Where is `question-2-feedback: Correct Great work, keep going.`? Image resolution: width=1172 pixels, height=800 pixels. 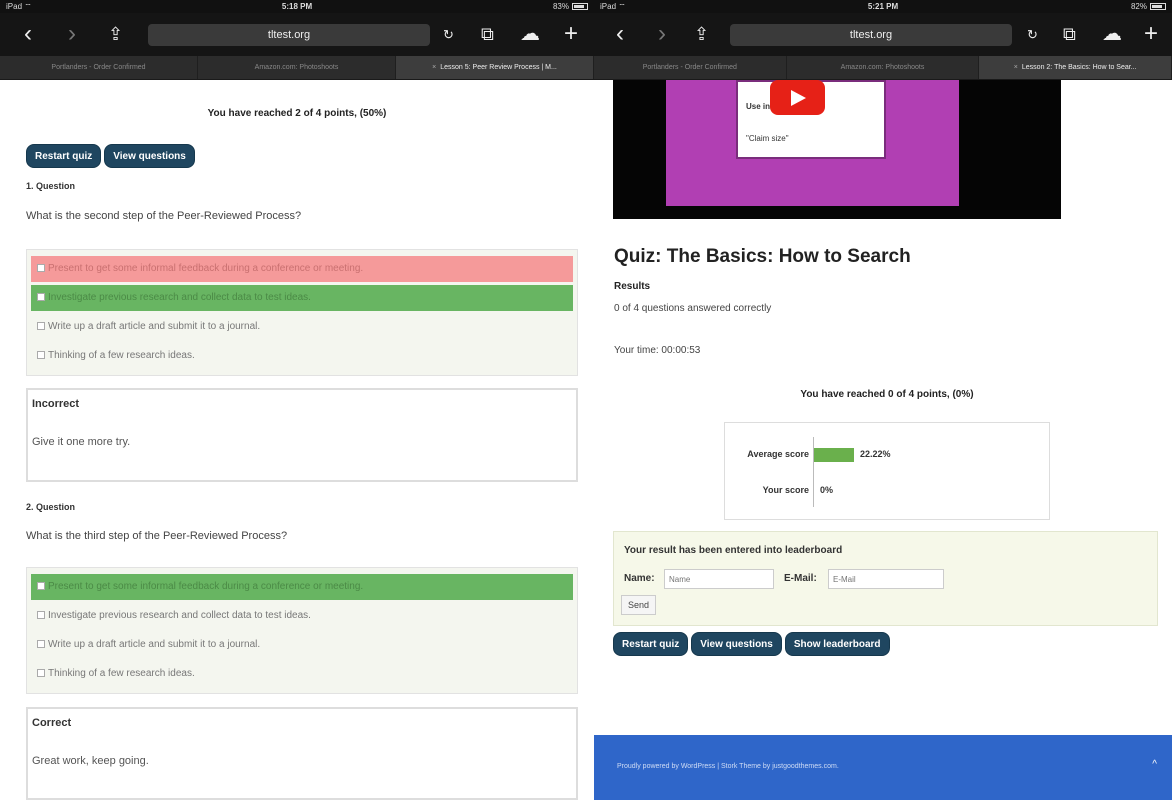 question-2-feedback: Correct Great work, keep going. is located at coordinates (302, 753).